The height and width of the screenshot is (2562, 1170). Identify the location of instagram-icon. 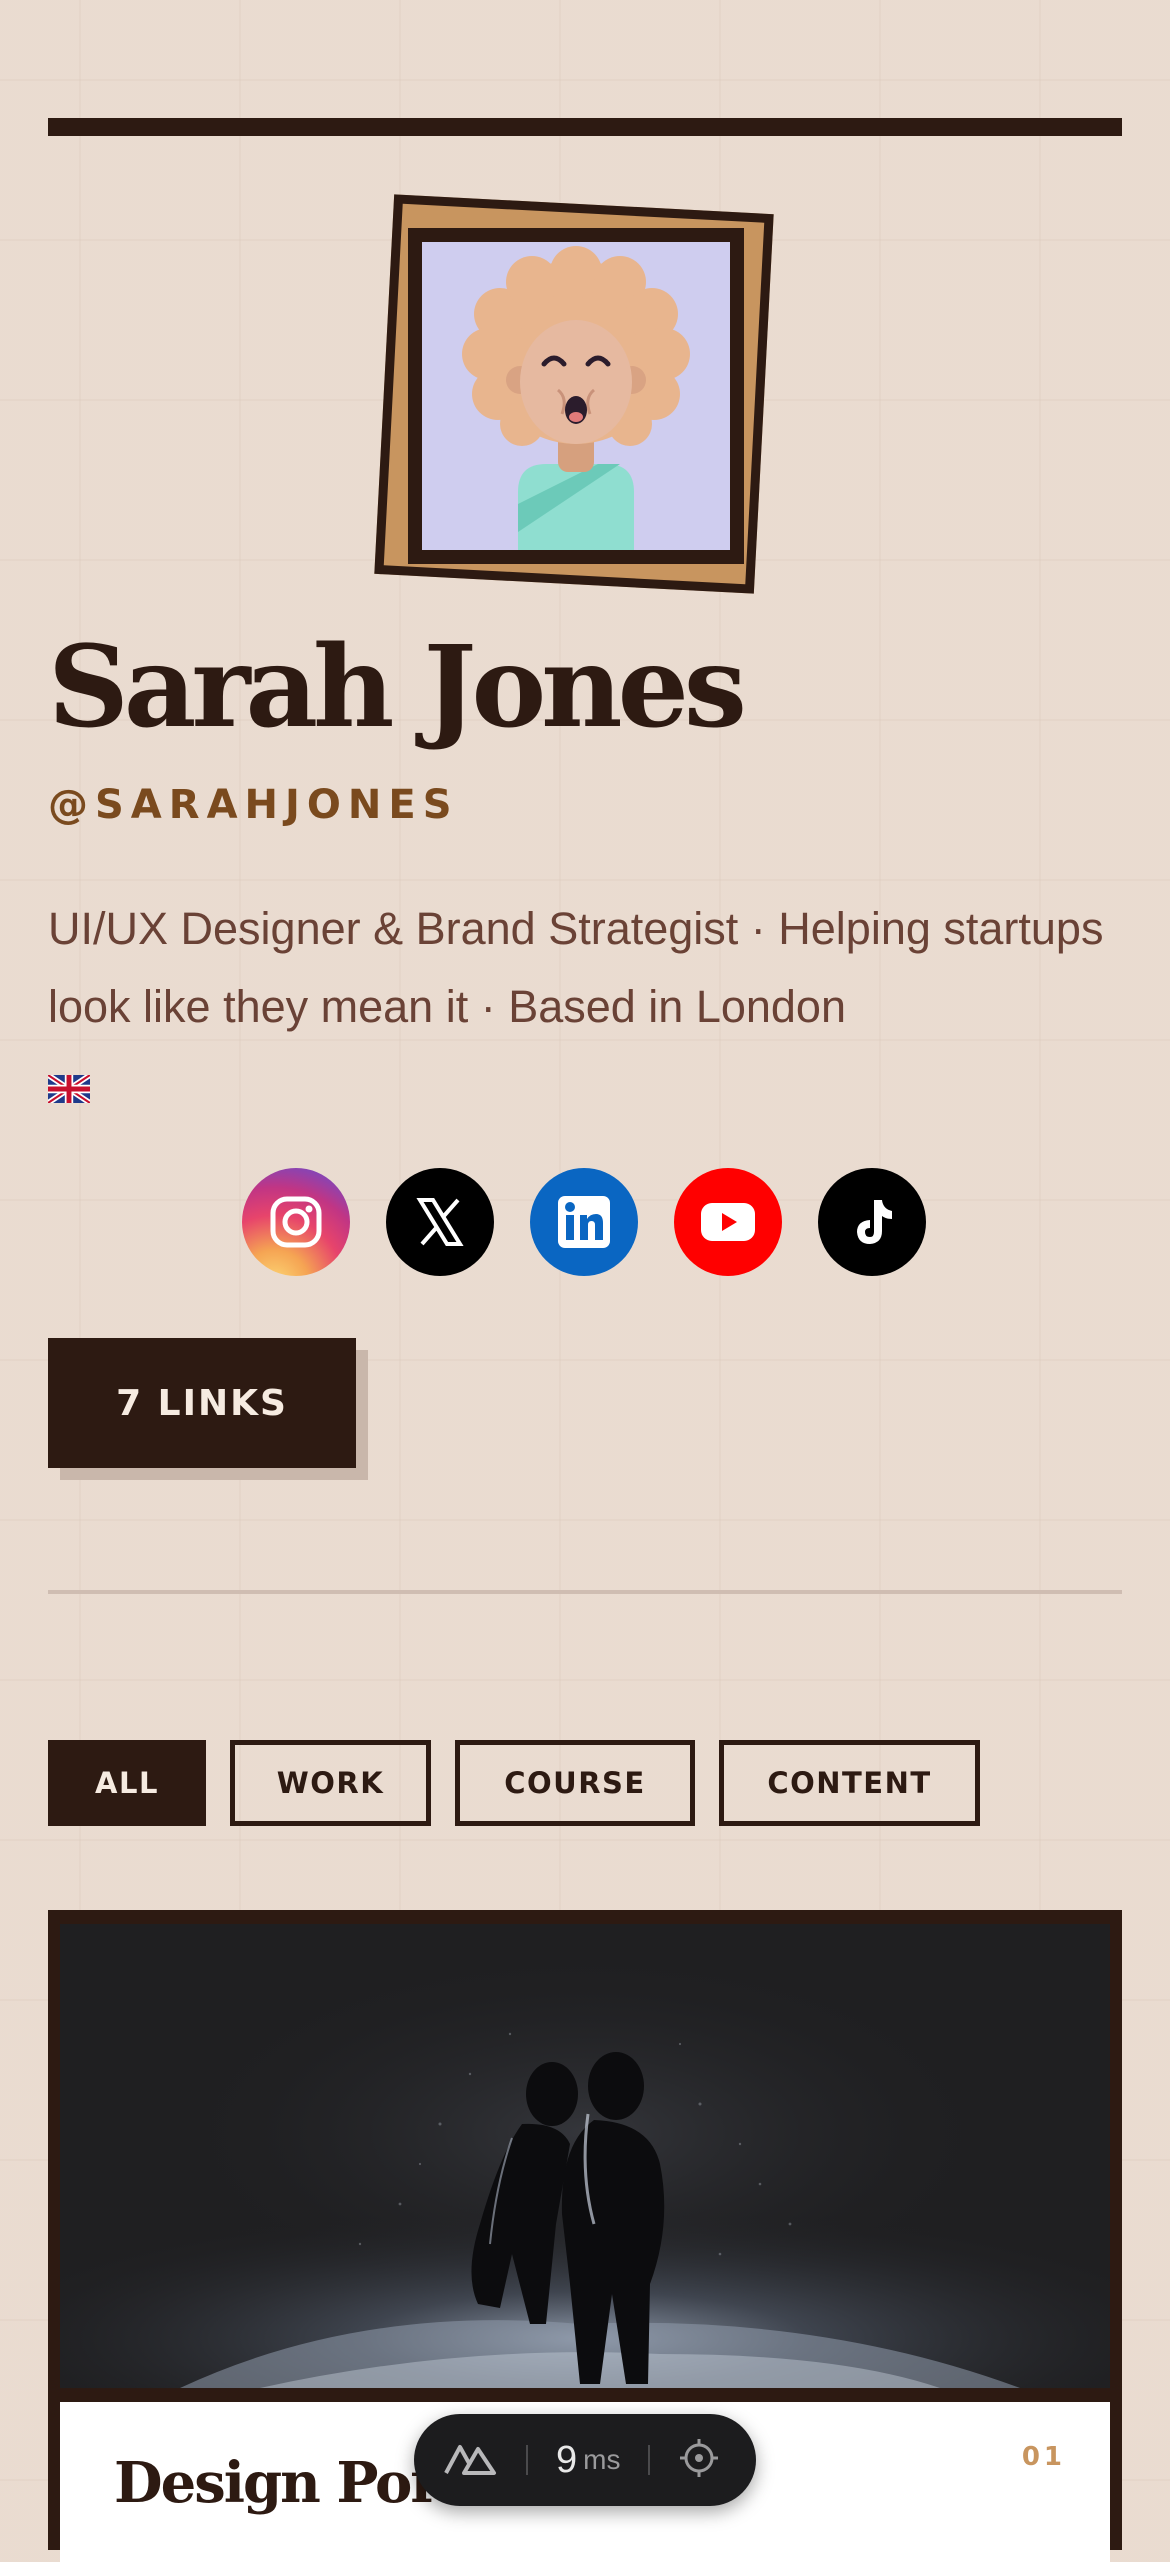
(296, 1222).